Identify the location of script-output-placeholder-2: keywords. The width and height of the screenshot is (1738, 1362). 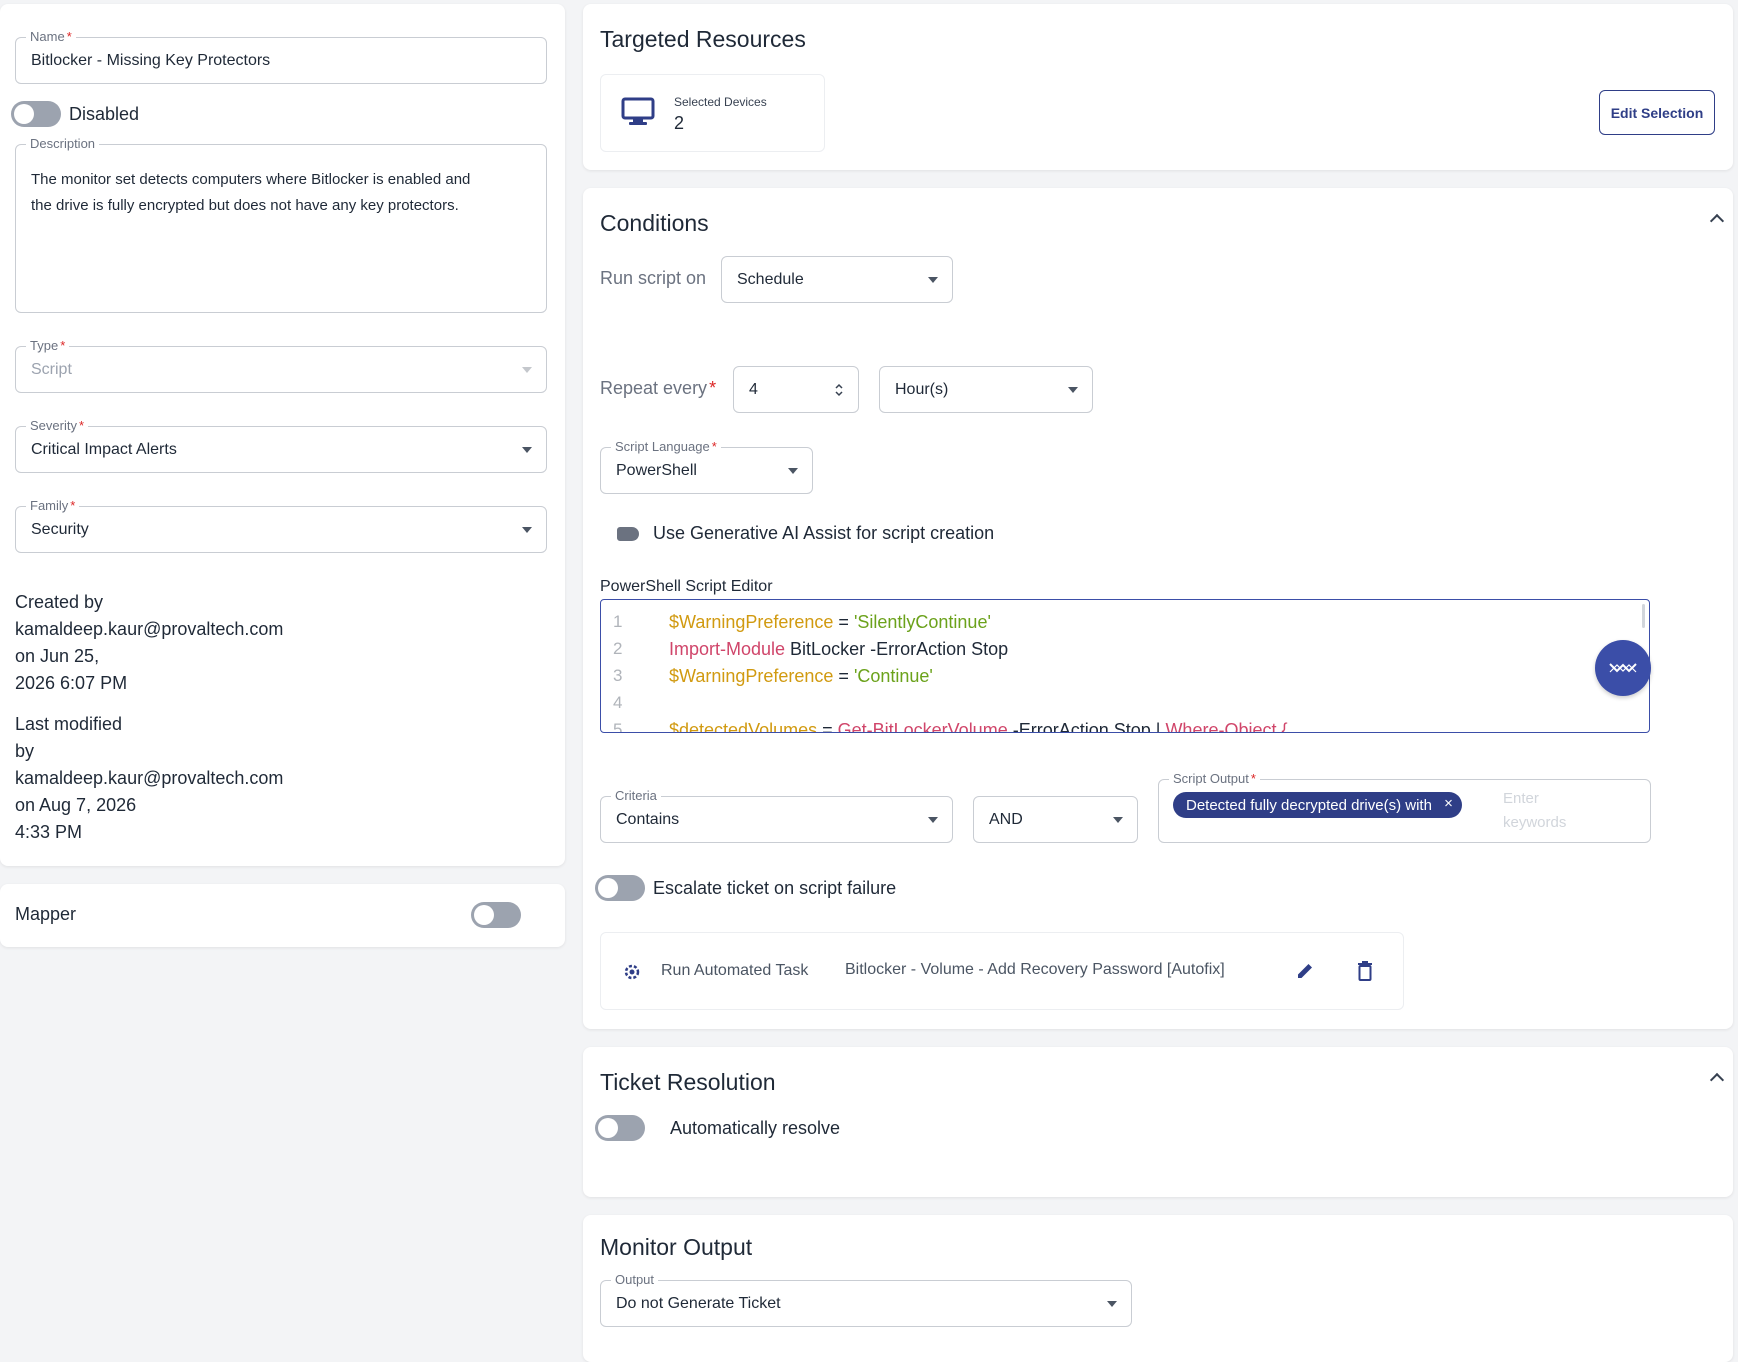
(1535, 822).